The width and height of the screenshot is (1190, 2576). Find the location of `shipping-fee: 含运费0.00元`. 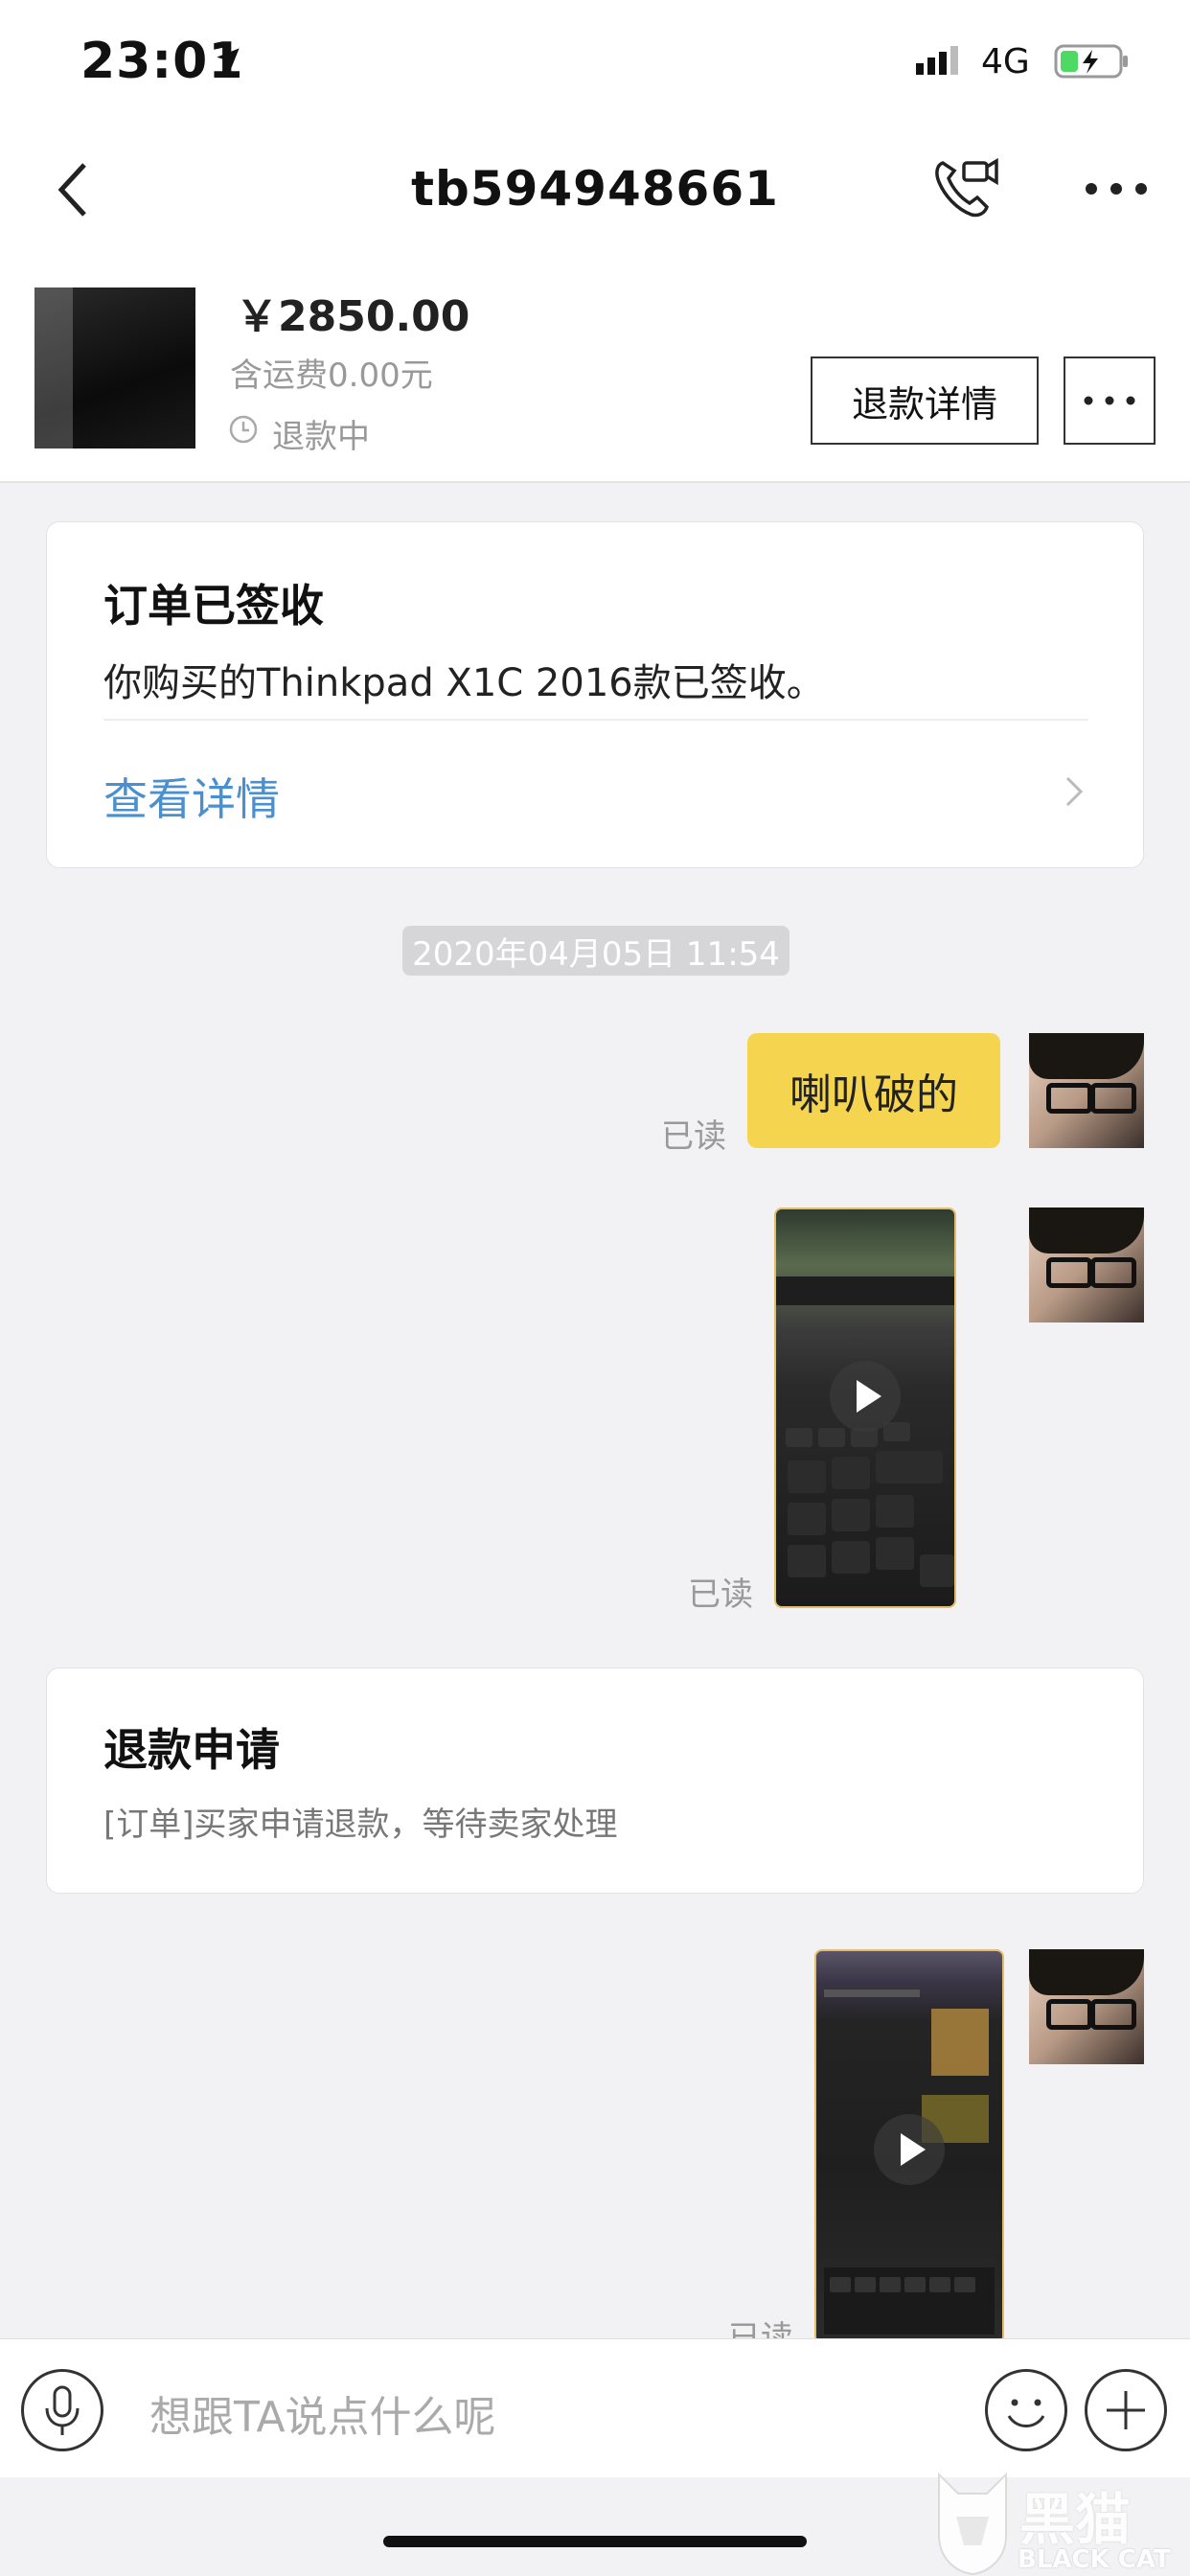

shipping-fee: 含运费0.00元 is located at coordinates (332, 375).